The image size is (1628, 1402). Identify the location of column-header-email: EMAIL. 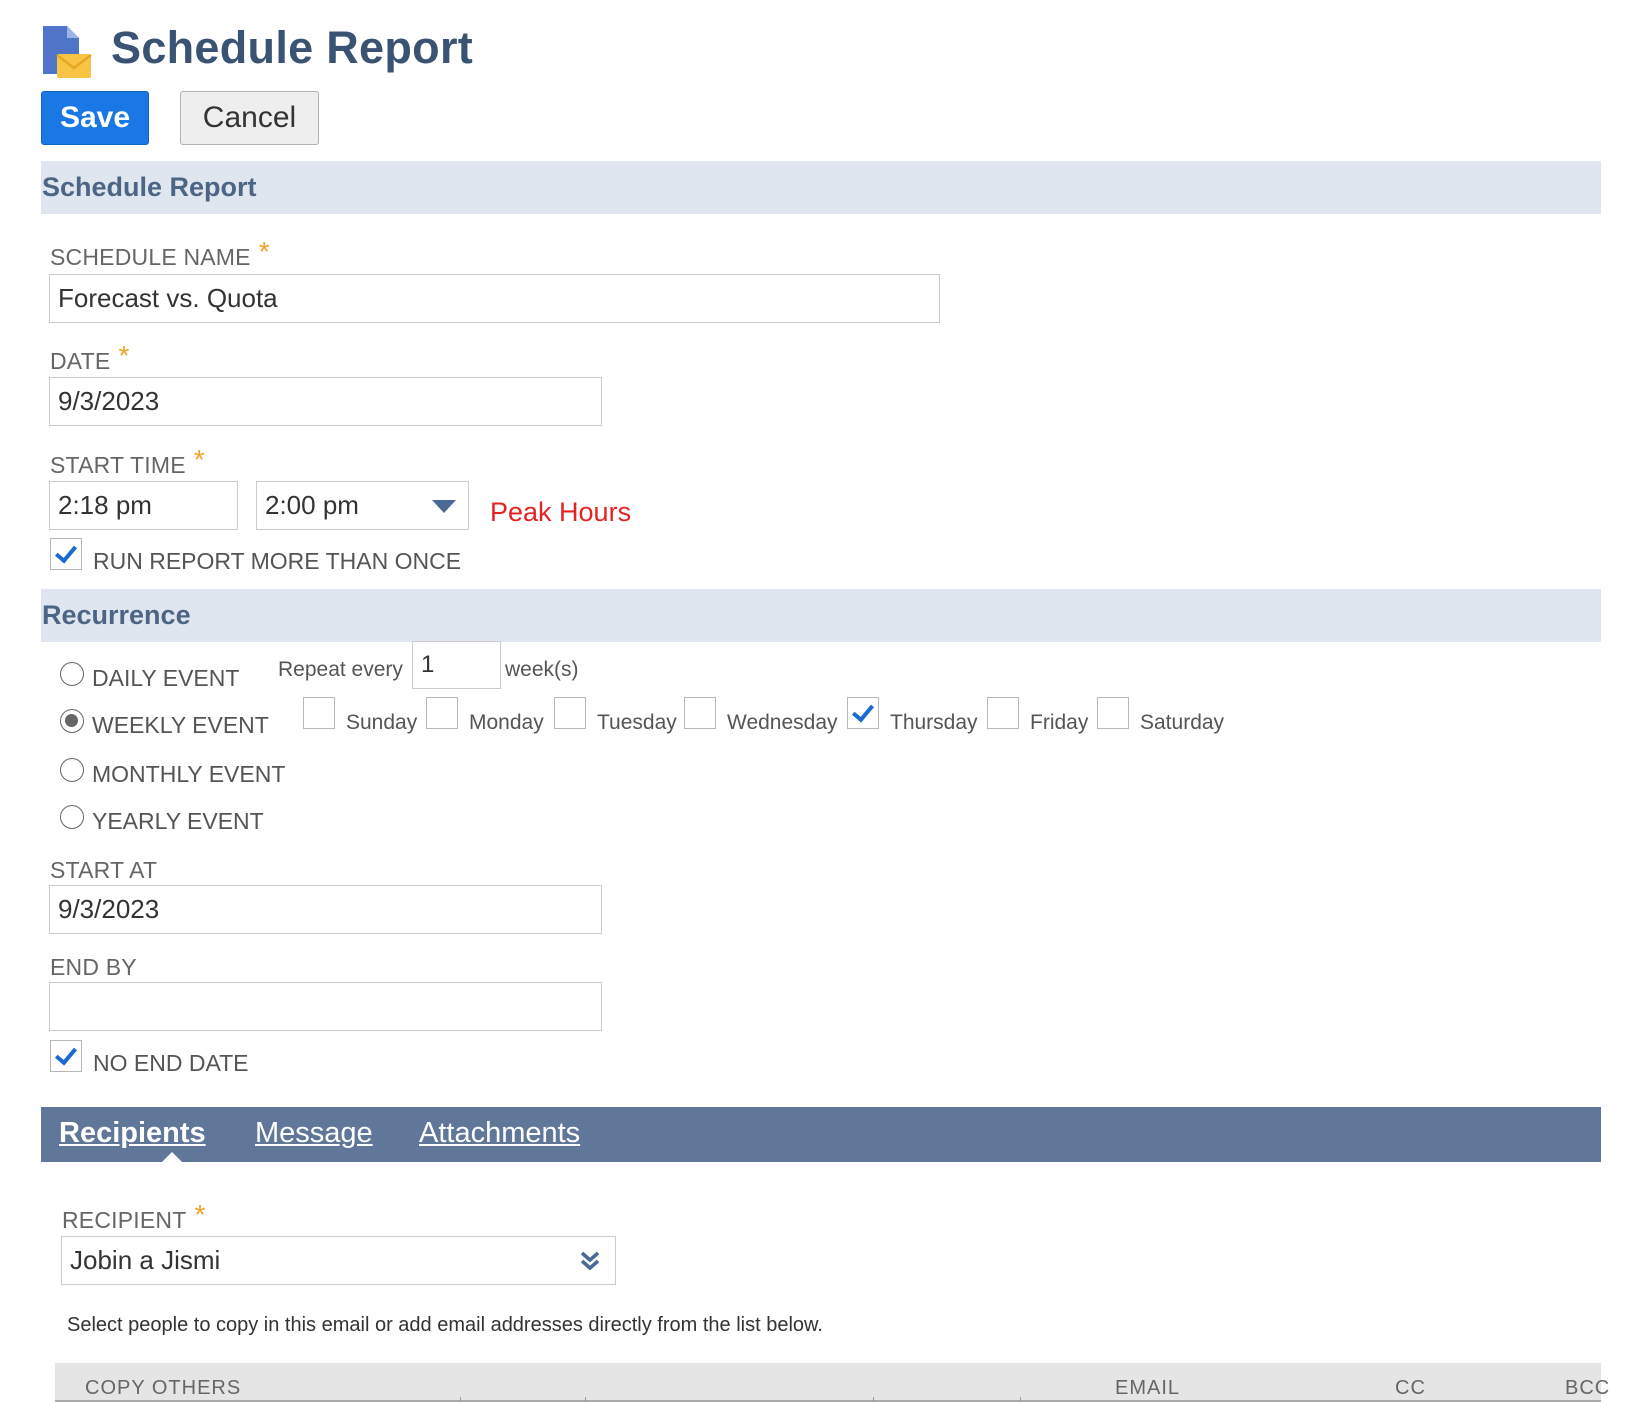
(1147, 1388).